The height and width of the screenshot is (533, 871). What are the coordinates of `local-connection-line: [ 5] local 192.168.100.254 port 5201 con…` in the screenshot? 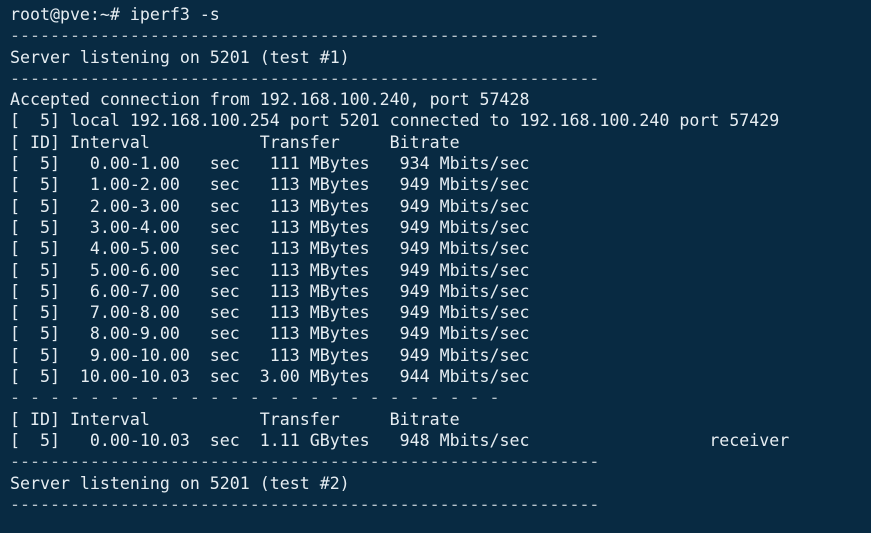 It's located at (395, 121).